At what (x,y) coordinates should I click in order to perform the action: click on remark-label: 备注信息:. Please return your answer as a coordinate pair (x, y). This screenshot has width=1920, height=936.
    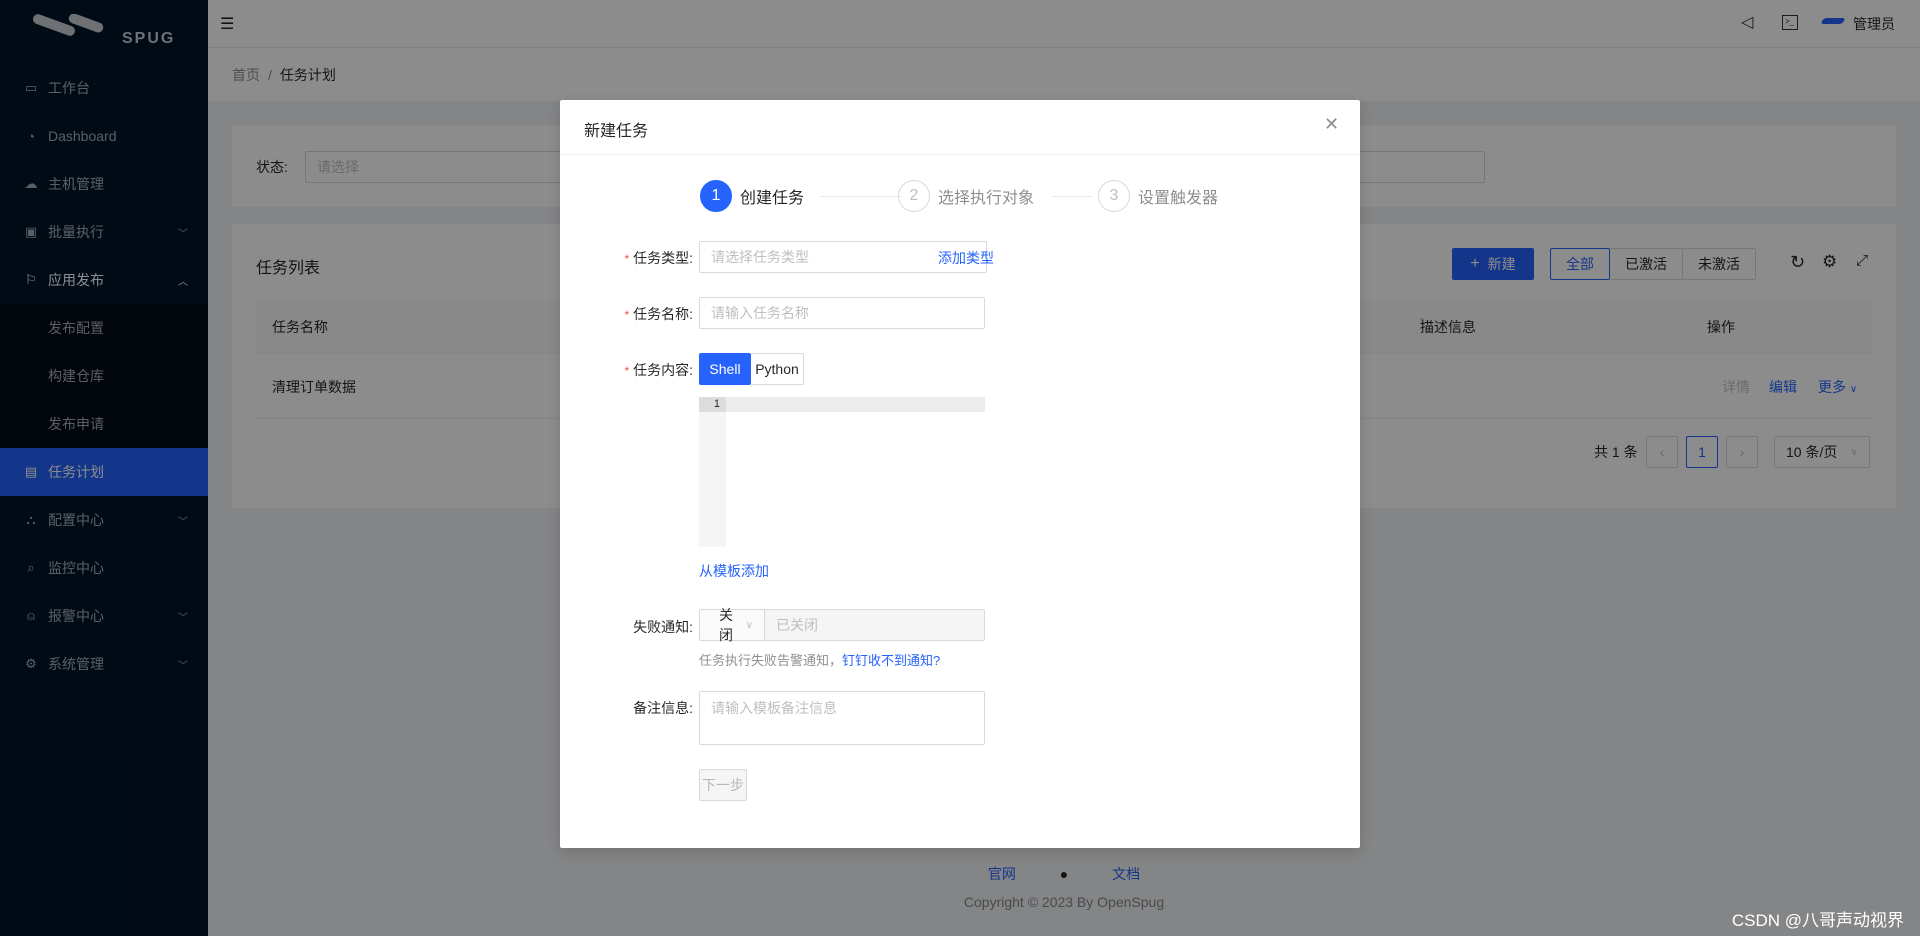
    Looking at the image, I should click on (663, 708).